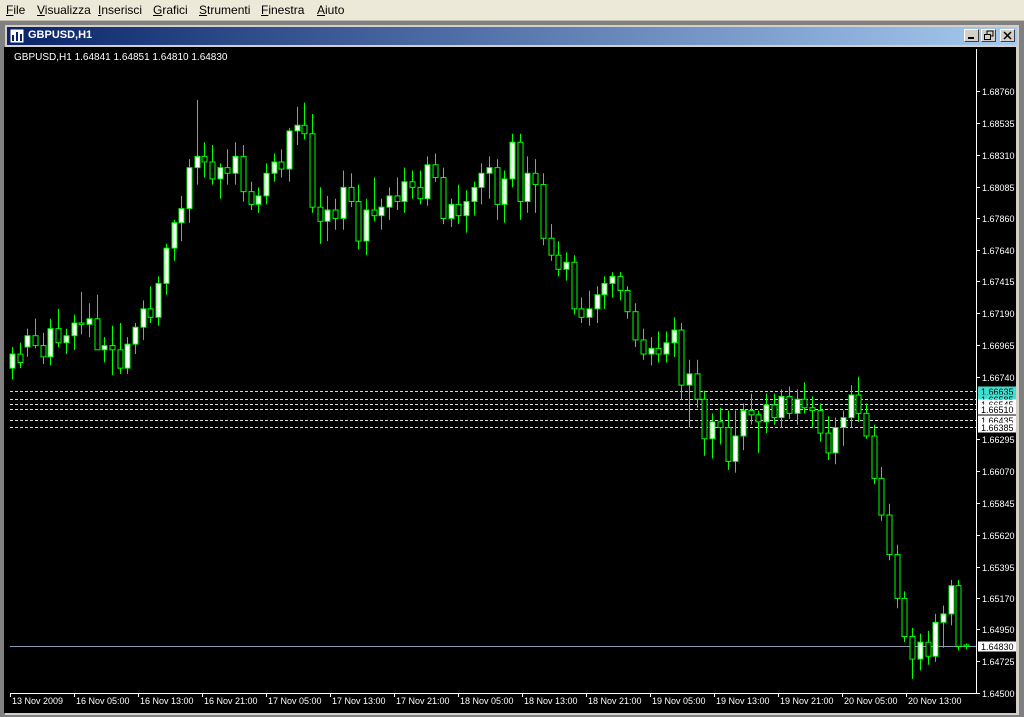 The width and height of the screenshot is (1024, 717). I want to click on price-level-label: 1.66385, so click(997, 428).